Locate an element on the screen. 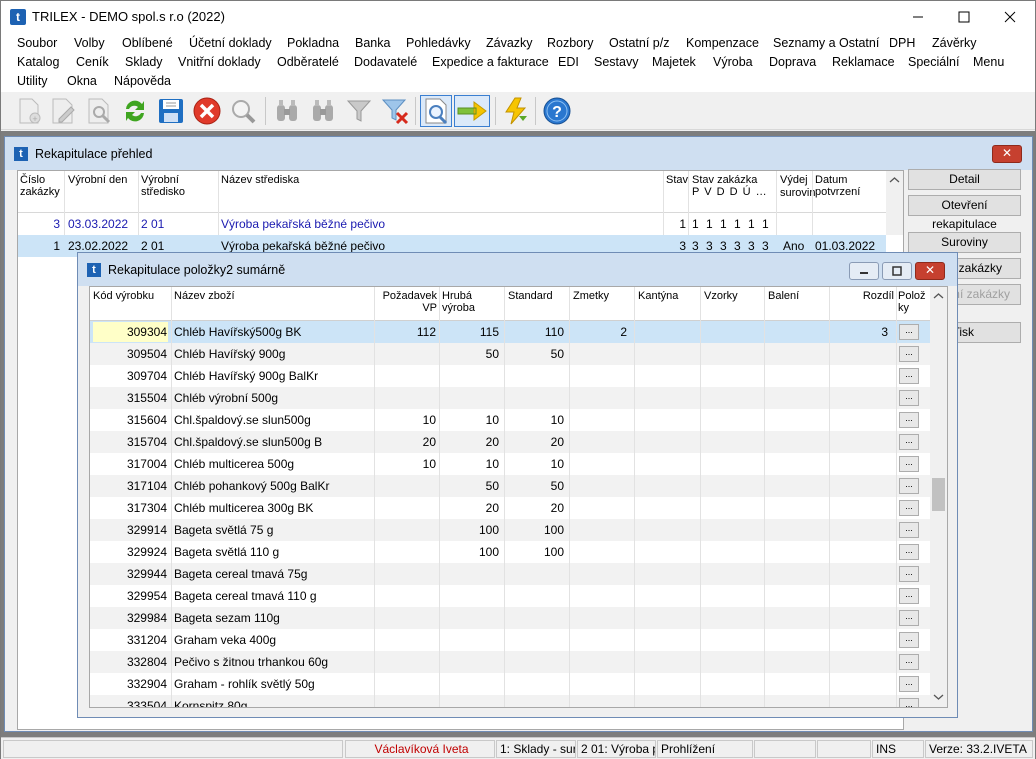  col-header-rozdil: Rozdíl is located at coordinates (863, 296).